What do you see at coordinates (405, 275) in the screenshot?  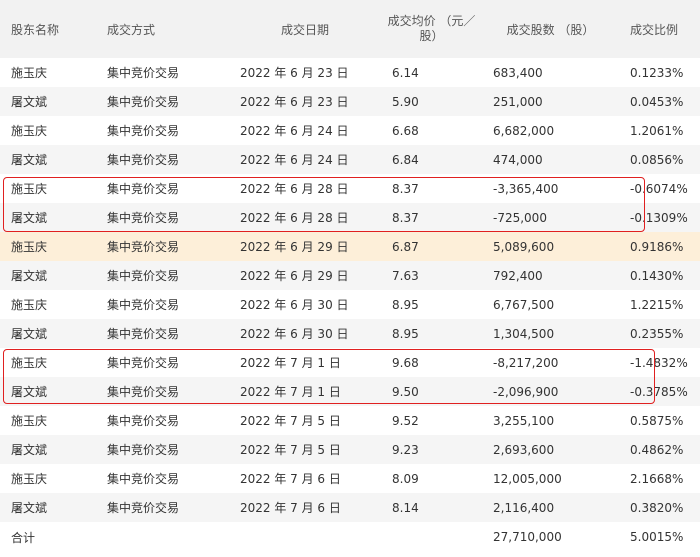 I see `cell-price: 7.63` at bounding box center [405, 275].